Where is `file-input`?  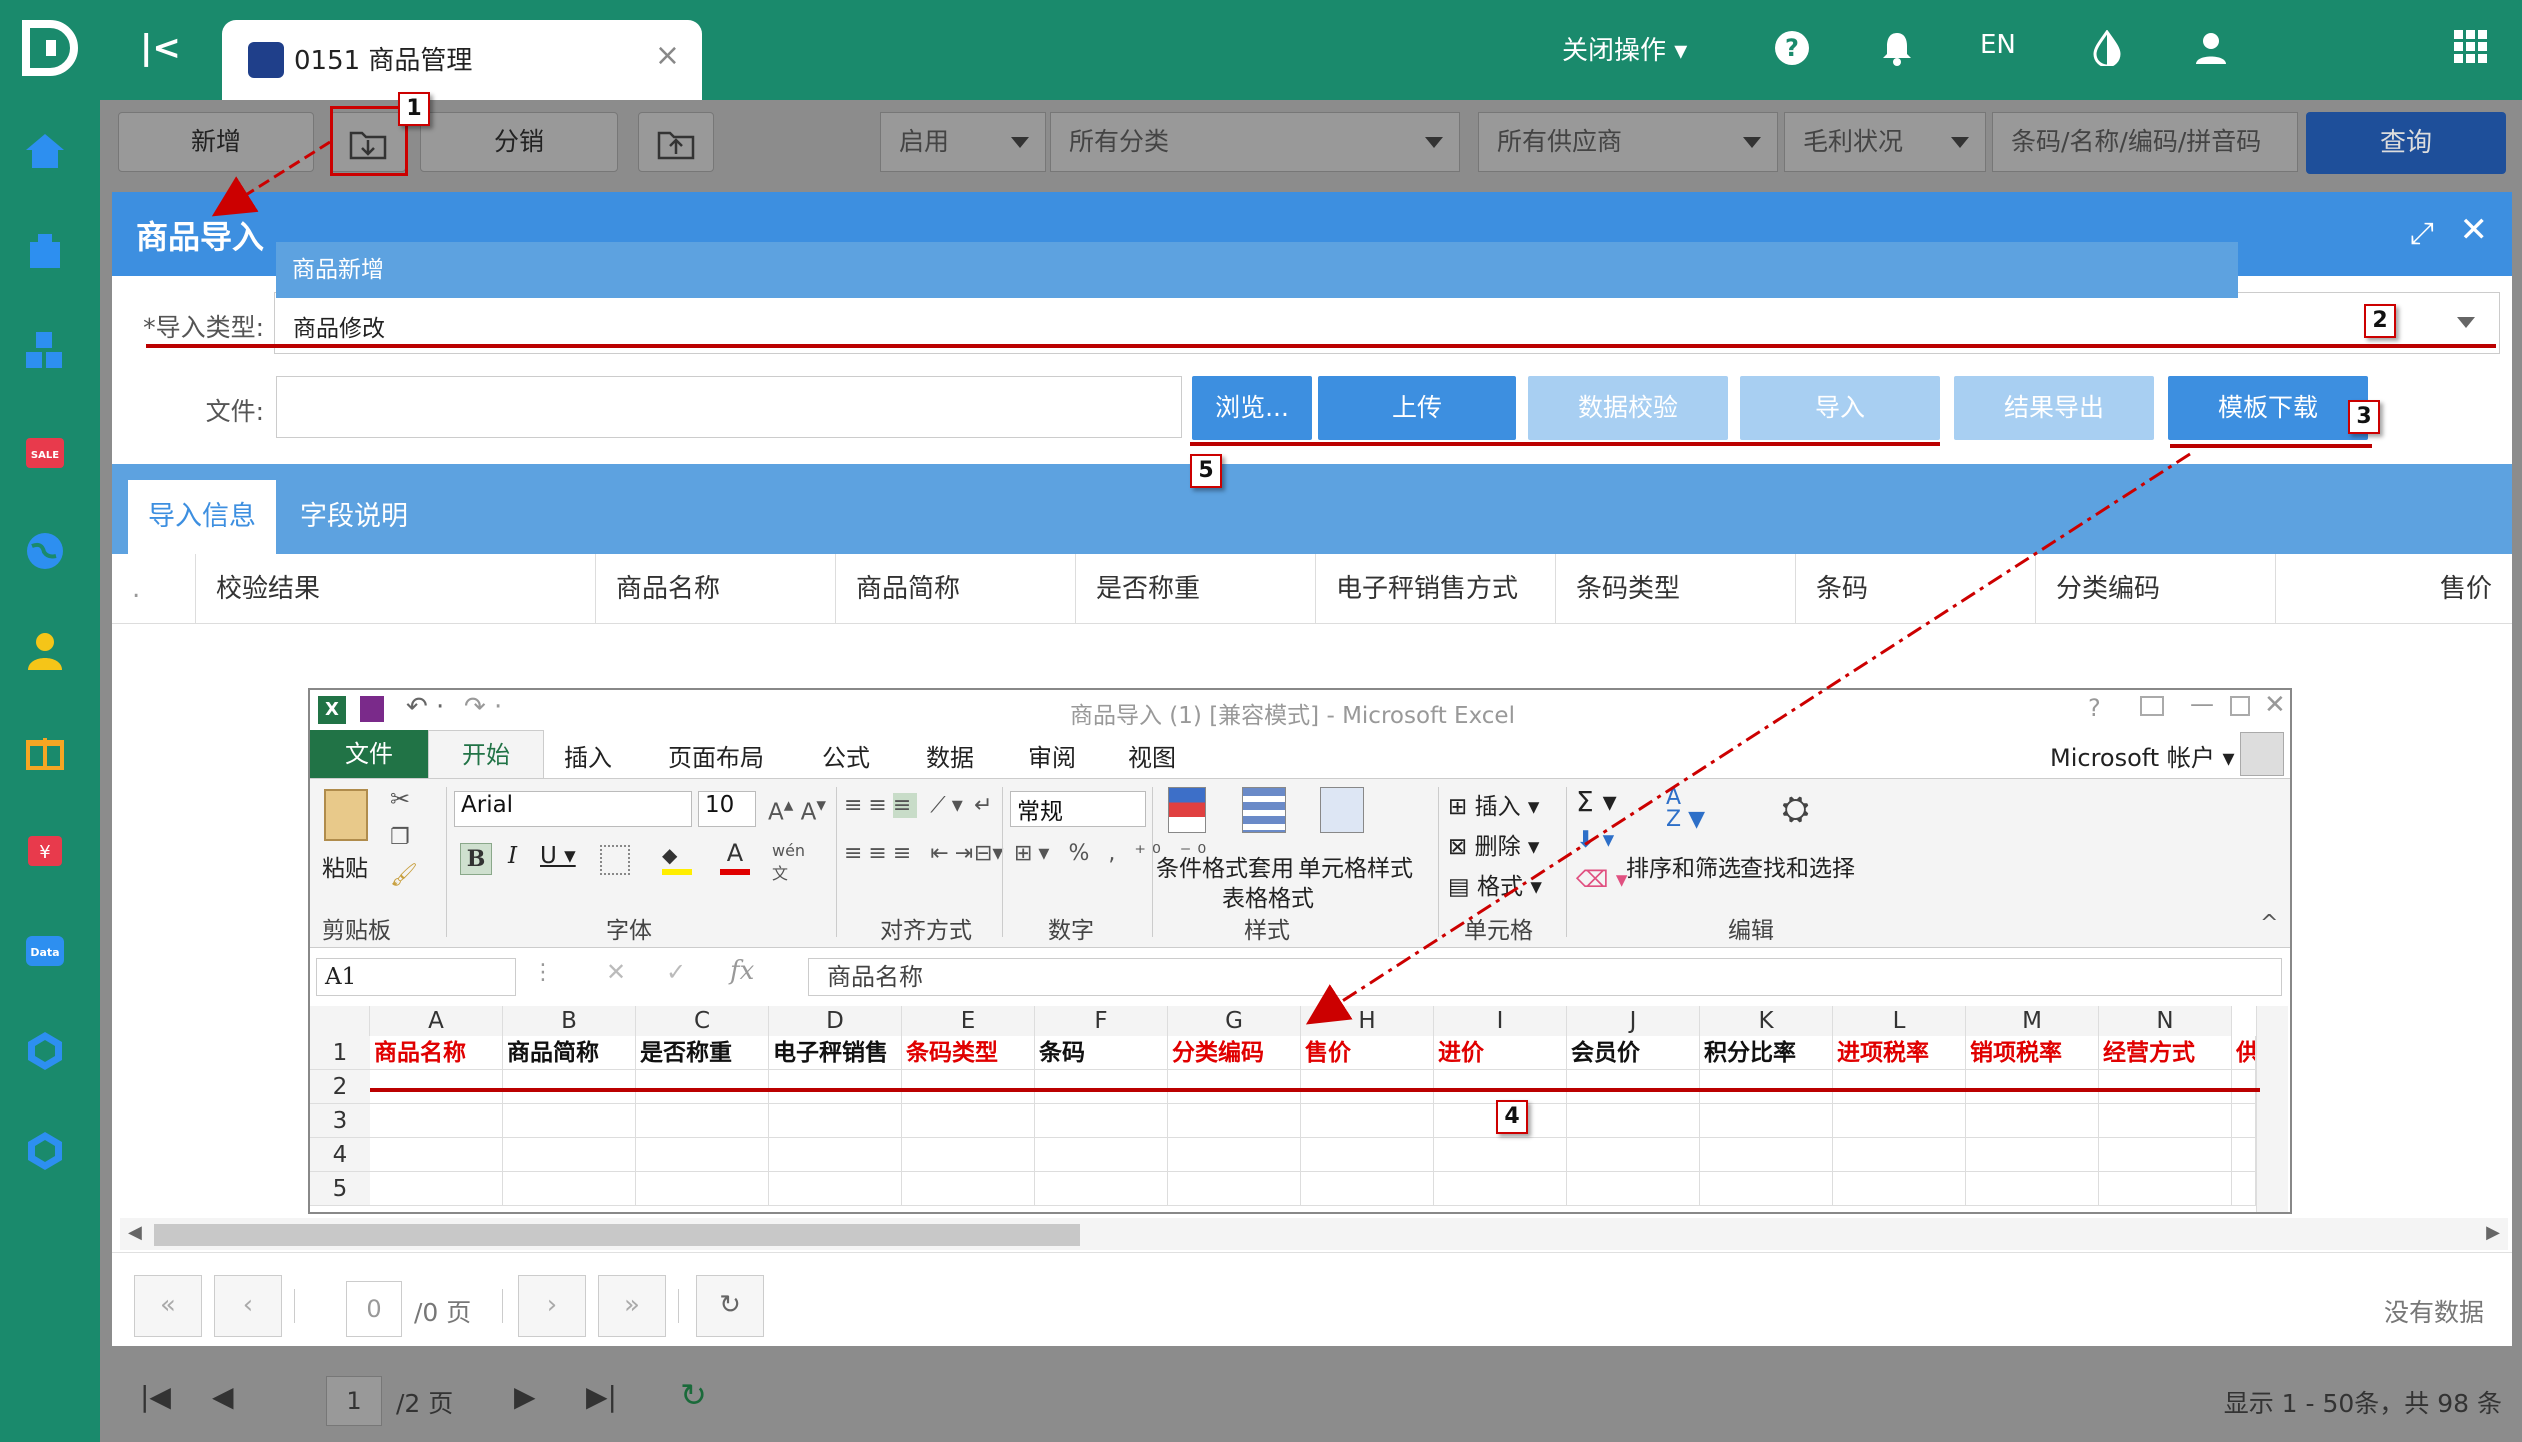 file-input is located at coordinates (729, 407).